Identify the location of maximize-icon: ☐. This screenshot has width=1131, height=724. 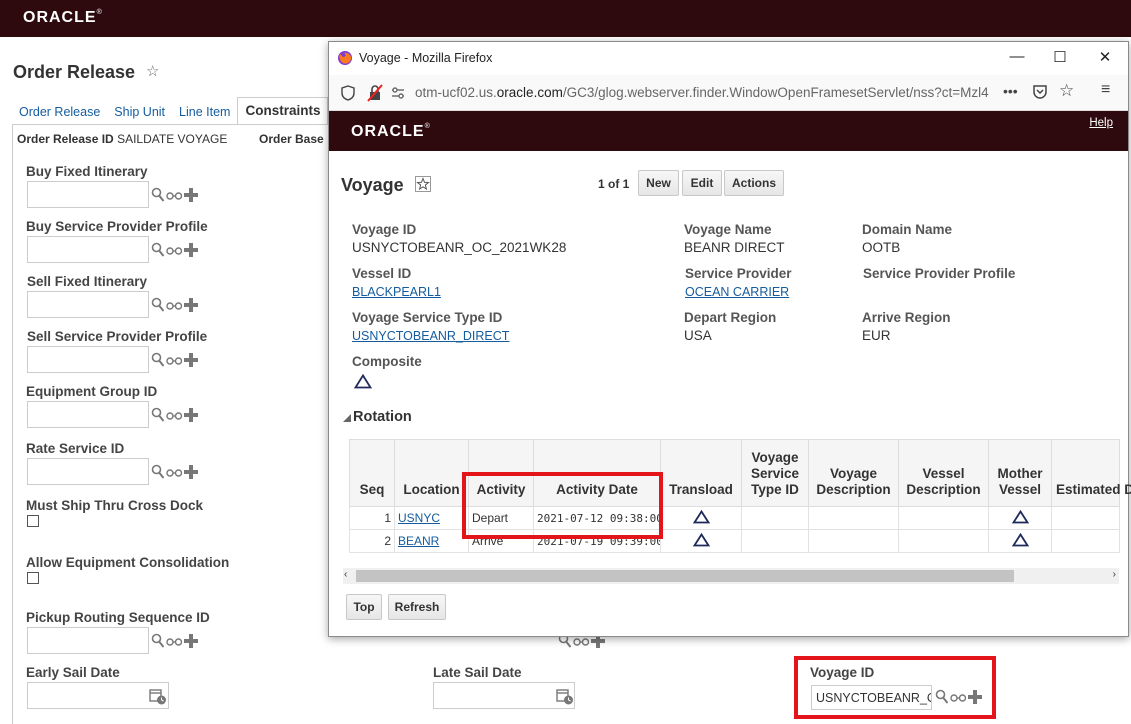
(1060, 57).